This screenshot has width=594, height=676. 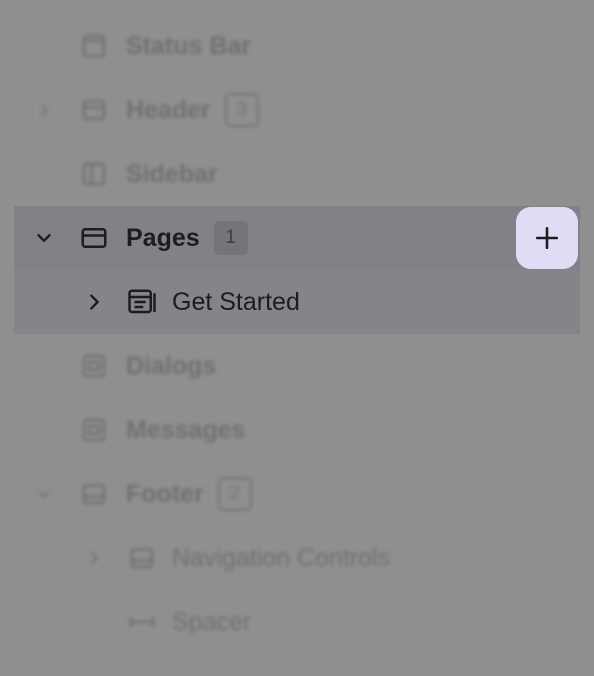 I want to click on page-screen-icon, so click(x=142, y=302).